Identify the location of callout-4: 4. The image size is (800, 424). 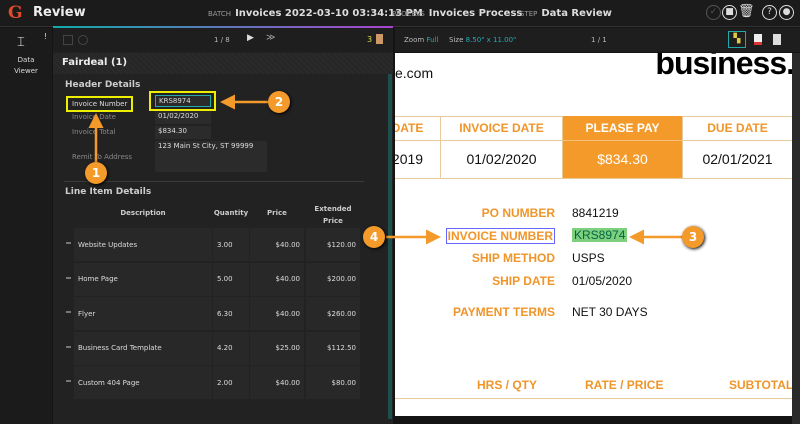
(374, 237).